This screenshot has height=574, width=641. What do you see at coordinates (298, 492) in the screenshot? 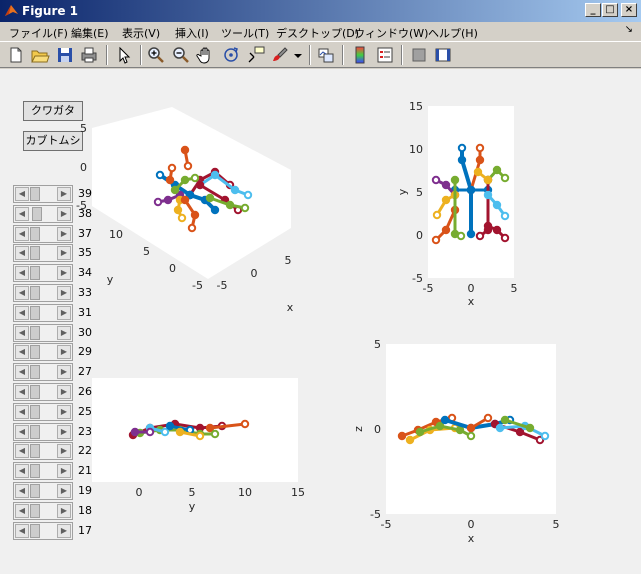
I see `x-tick: 15` at bounding box center [298, 492].